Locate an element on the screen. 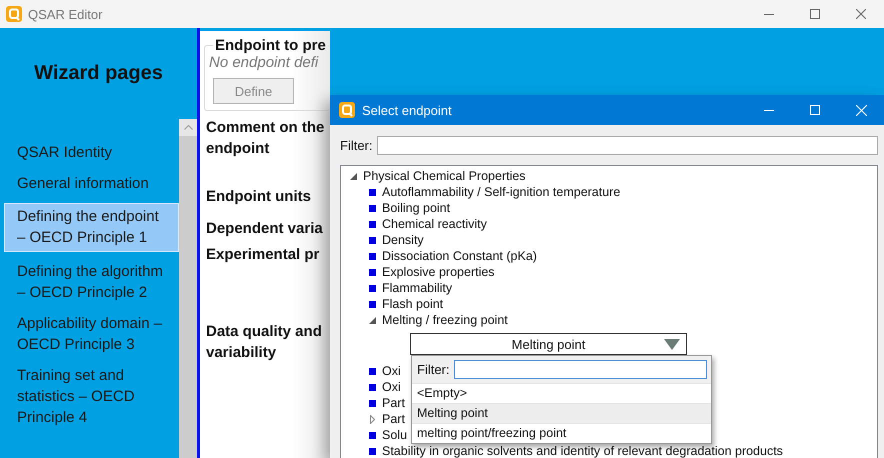  sidebar-title: Wizard pages is located at coordinates (98, 73).